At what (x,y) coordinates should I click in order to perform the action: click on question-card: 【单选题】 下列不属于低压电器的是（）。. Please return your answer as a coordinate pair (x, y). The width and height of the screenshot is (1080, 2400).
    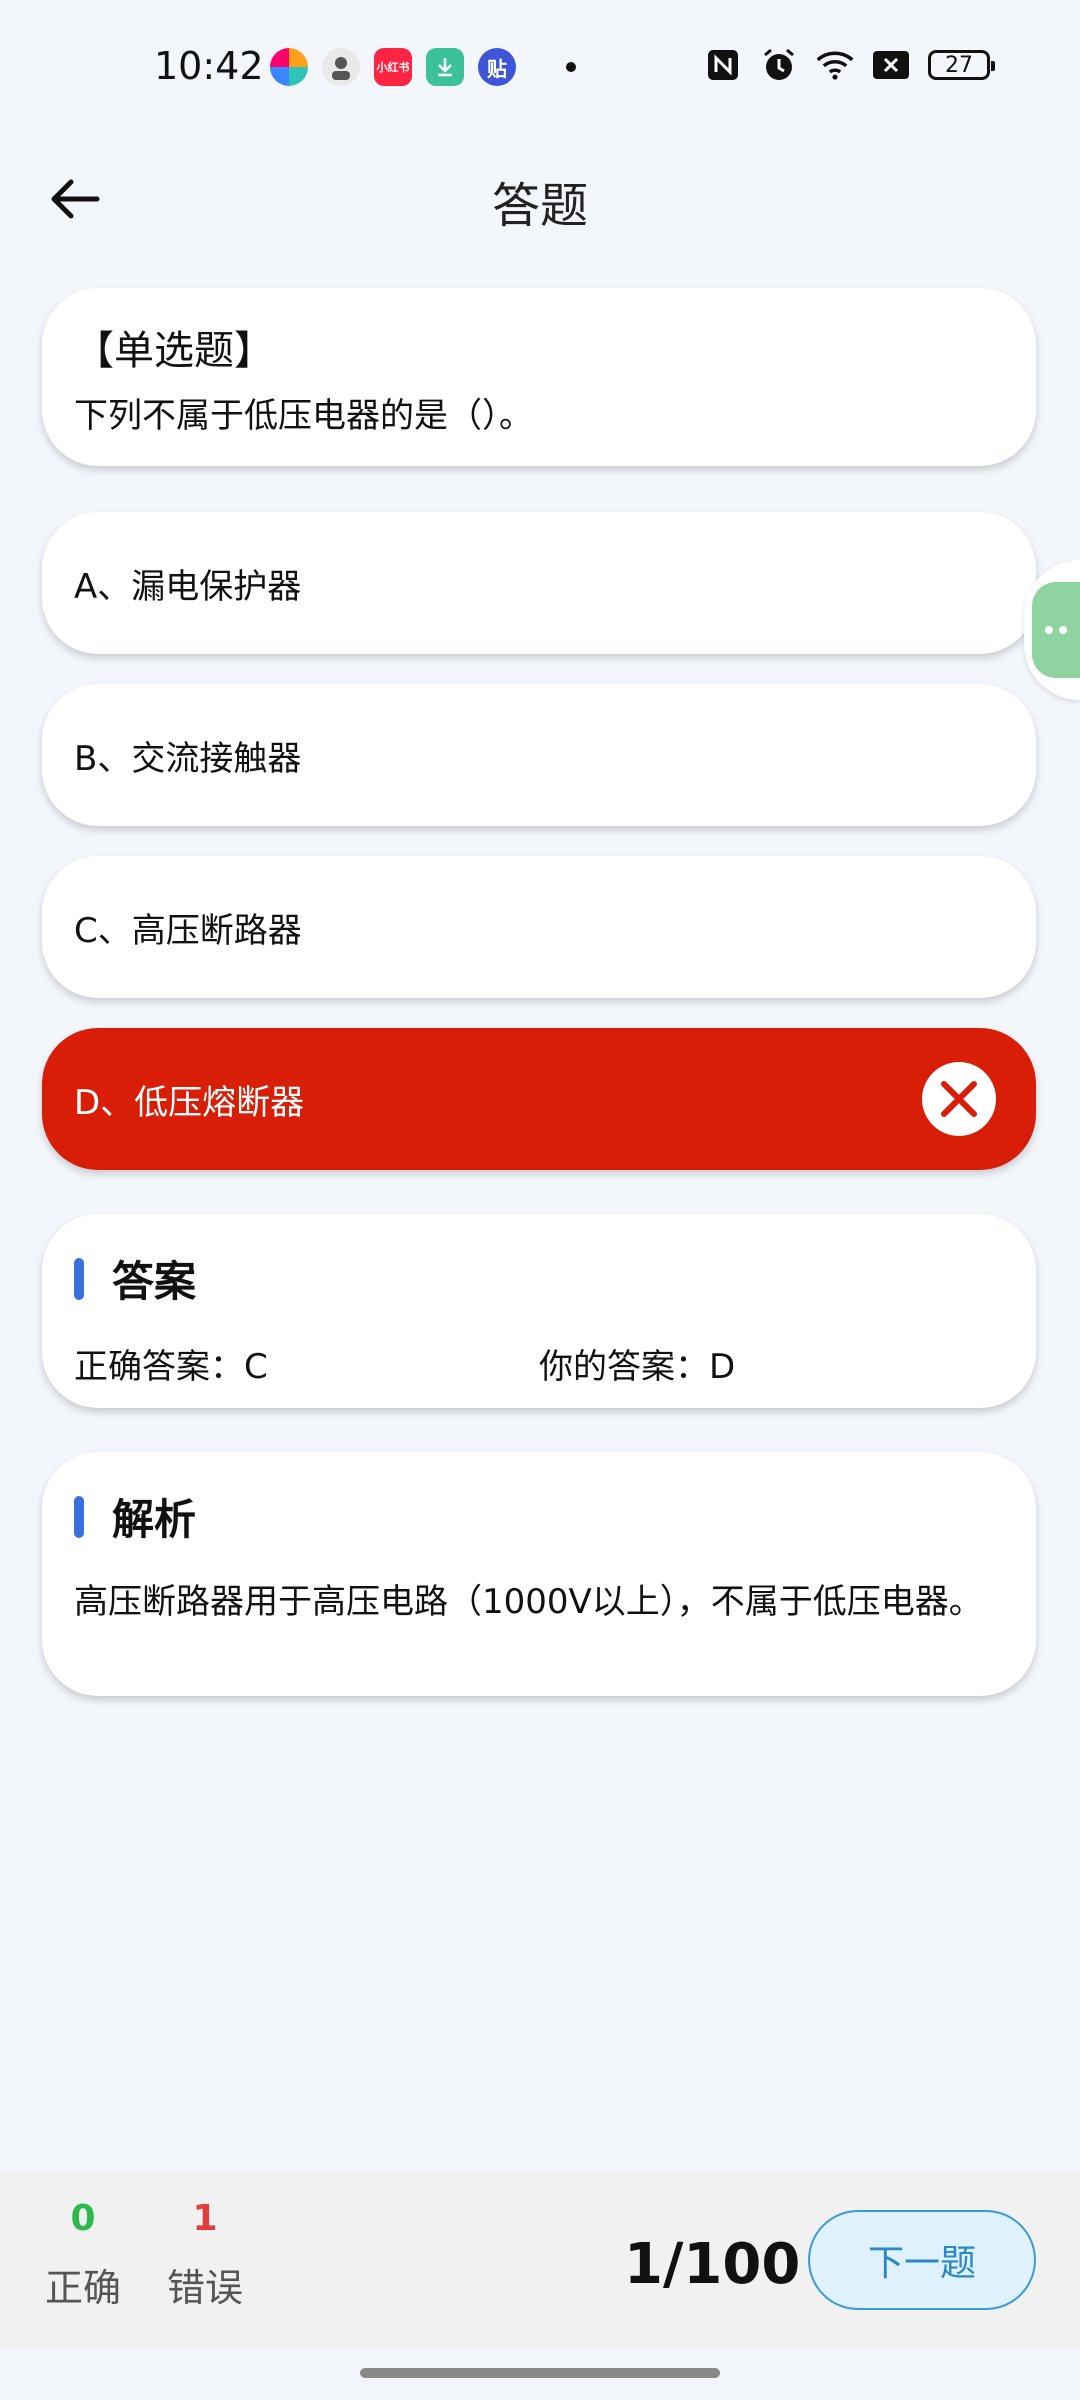
    Looking at the image, I should click on (539, 377).